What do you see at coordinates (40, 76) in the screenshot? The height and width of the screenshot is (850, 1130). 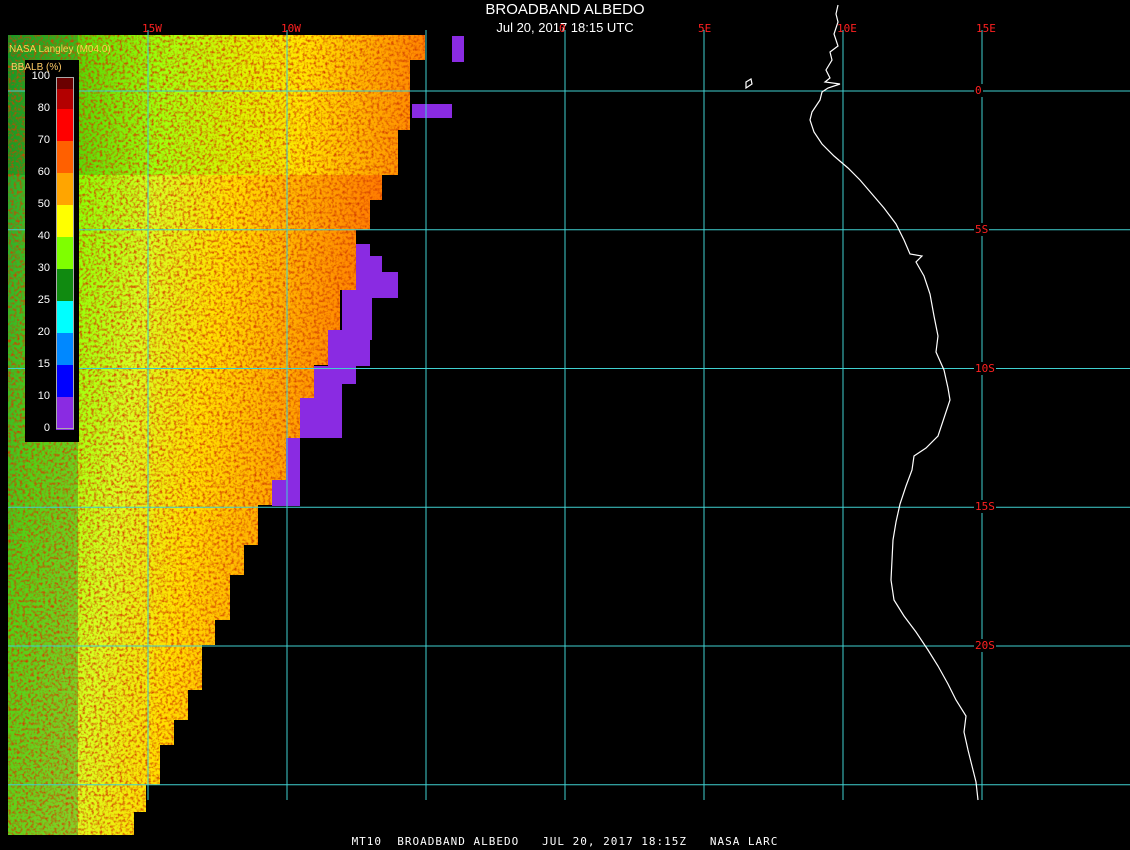 I see `legend-tick-label: 100` at bounding box center [40, 76].